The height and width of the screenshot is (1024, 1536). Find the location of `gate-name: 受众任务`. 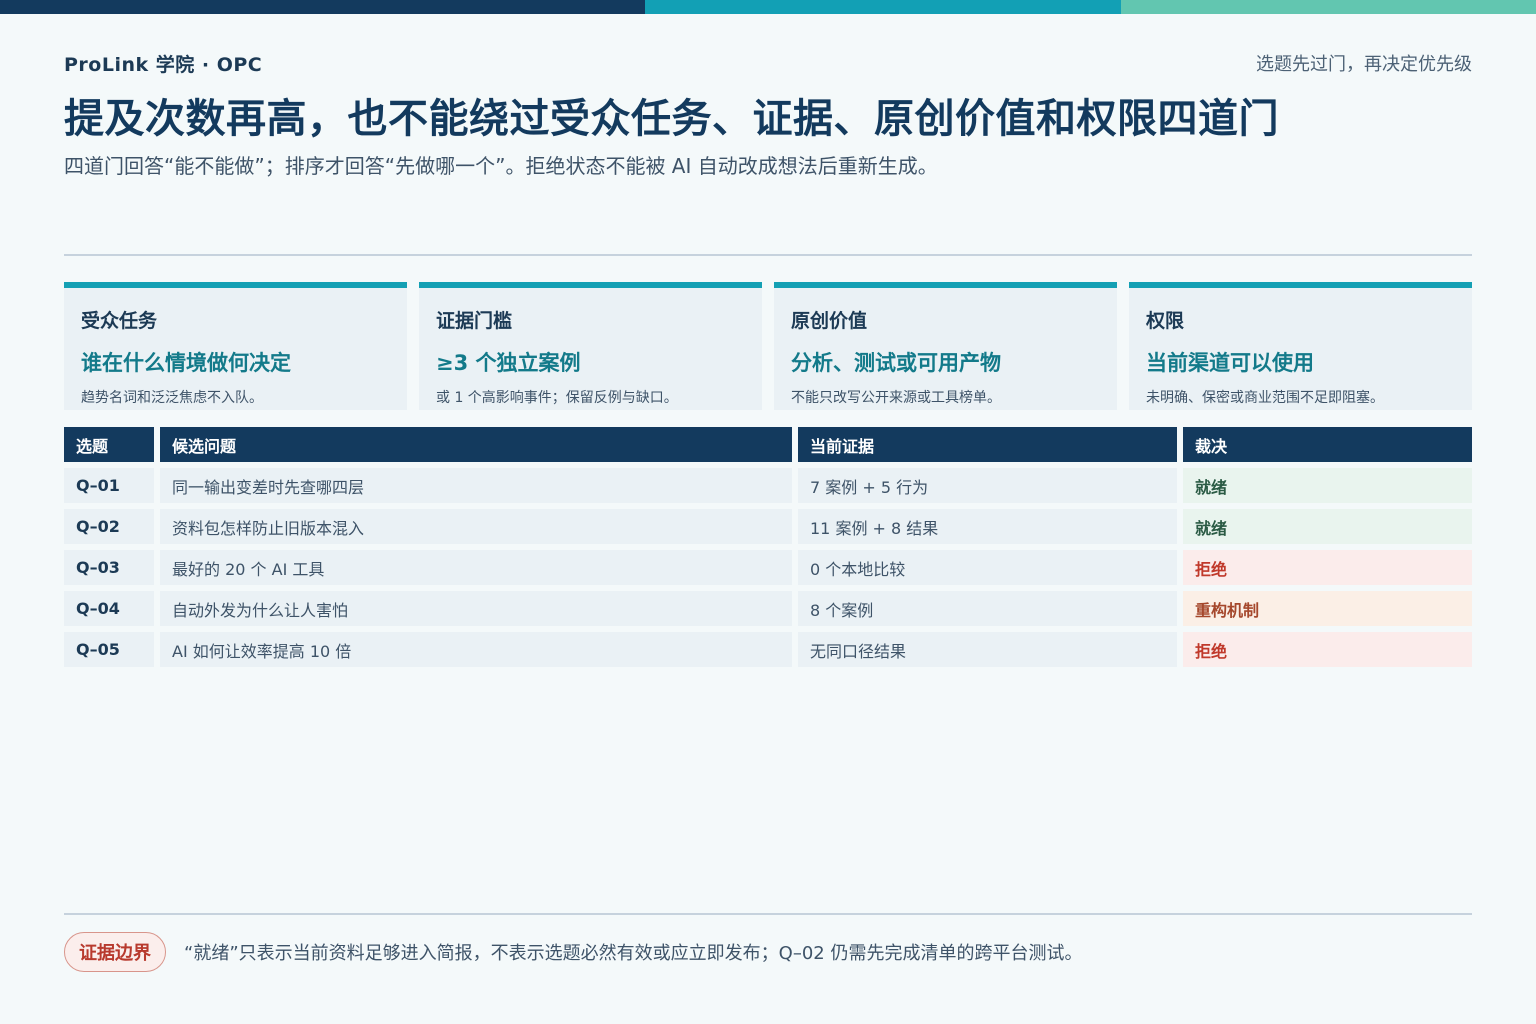

gate-name: 受众任务 is located at coordinates (119, 321).